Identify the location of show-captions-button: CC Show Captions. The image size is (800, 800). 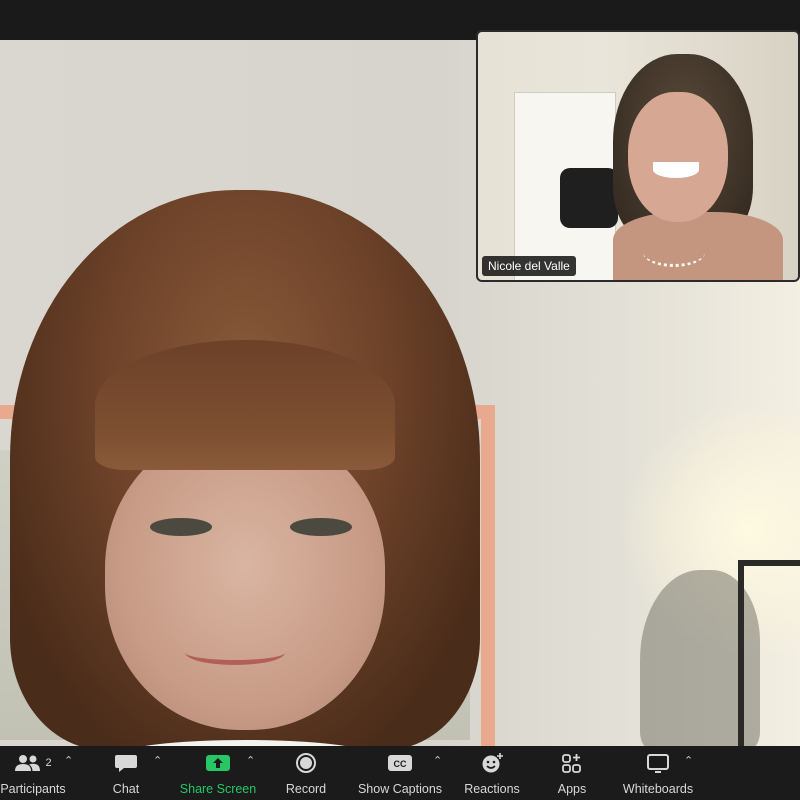
(400, 774).